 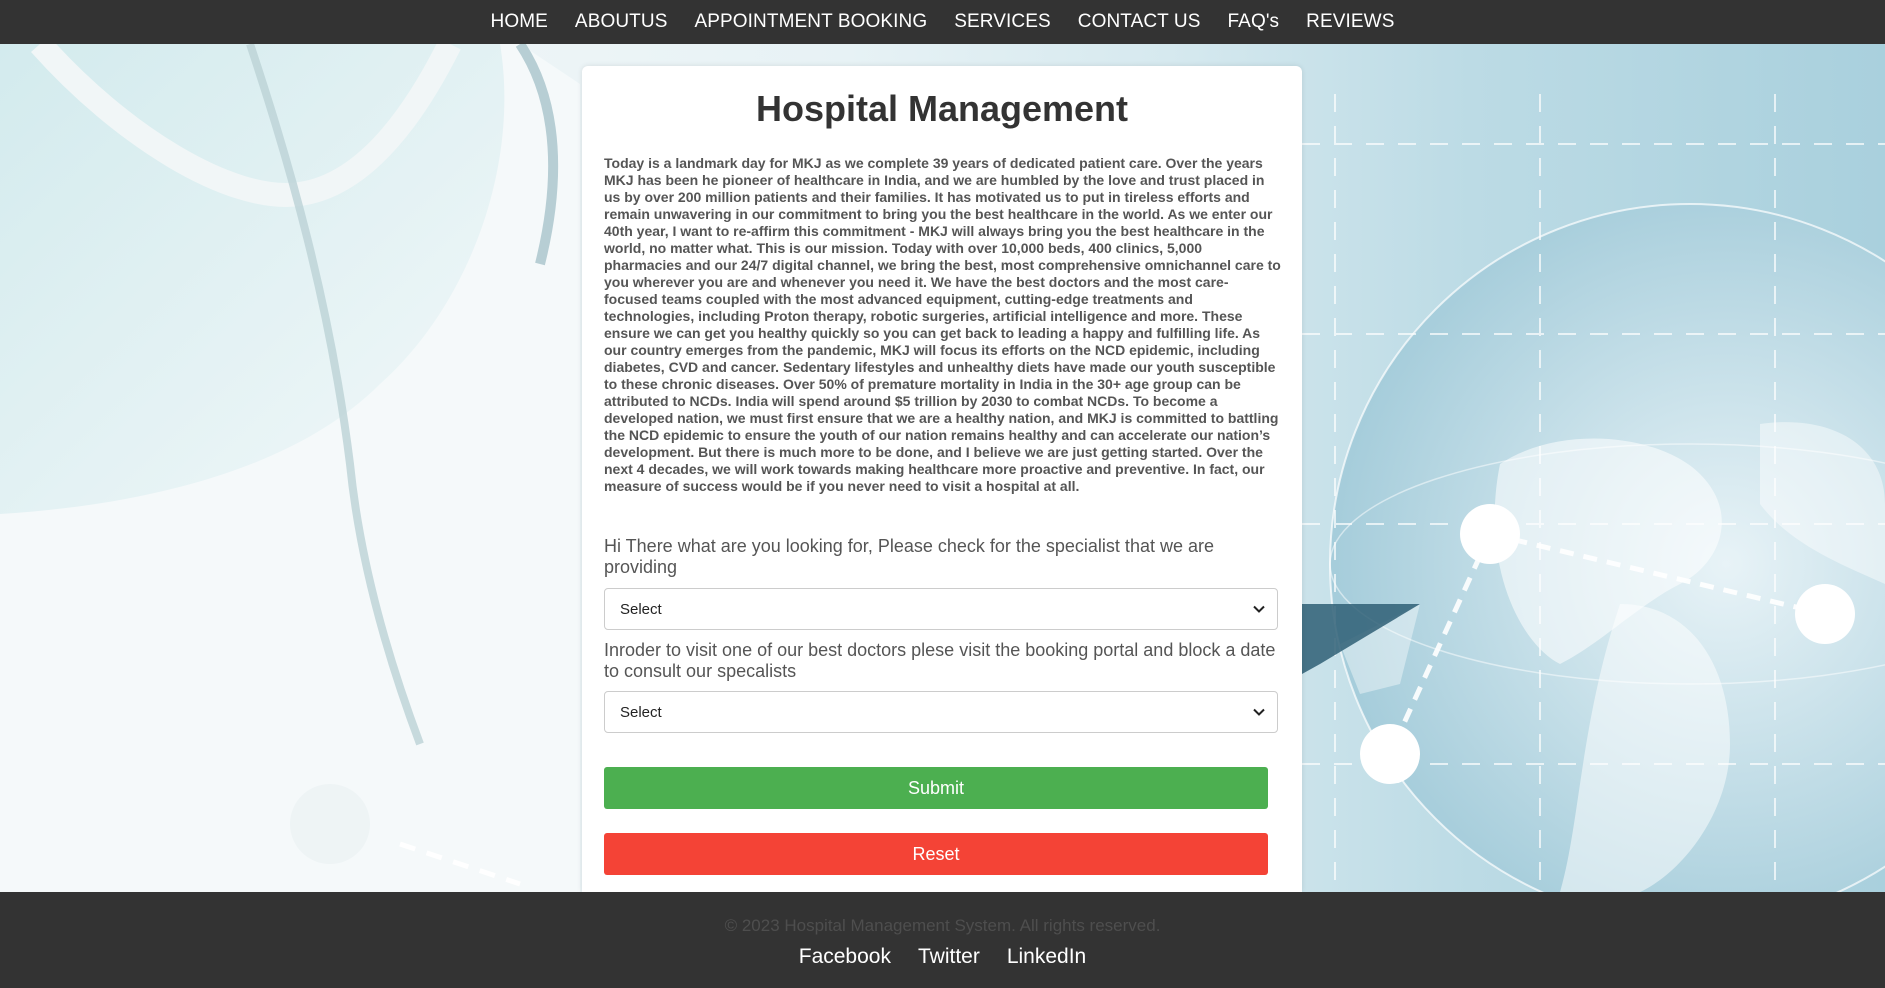 What do you see at coordinates (519, 22) in the screenshot?
I see `nav-home-link: HOME` at bounding box center [519, 22].